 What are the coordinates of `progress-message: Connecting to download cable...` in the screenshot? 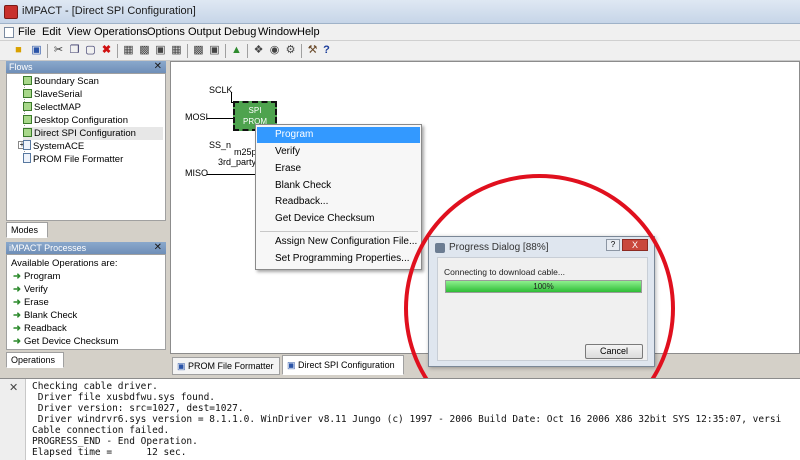 It's located at (504, 272).